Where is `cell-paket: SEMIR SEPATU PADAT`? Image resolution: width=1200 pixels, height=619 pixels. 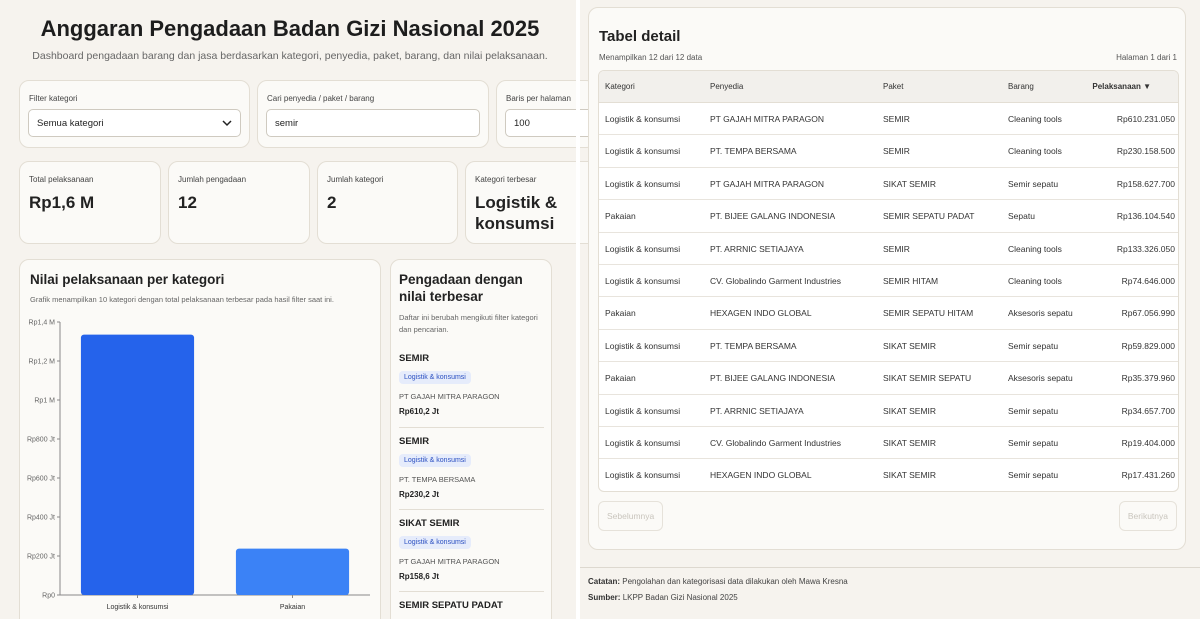
cell-paket: SEMIR SEPATU PADAT is located at coordinates (929, 216).